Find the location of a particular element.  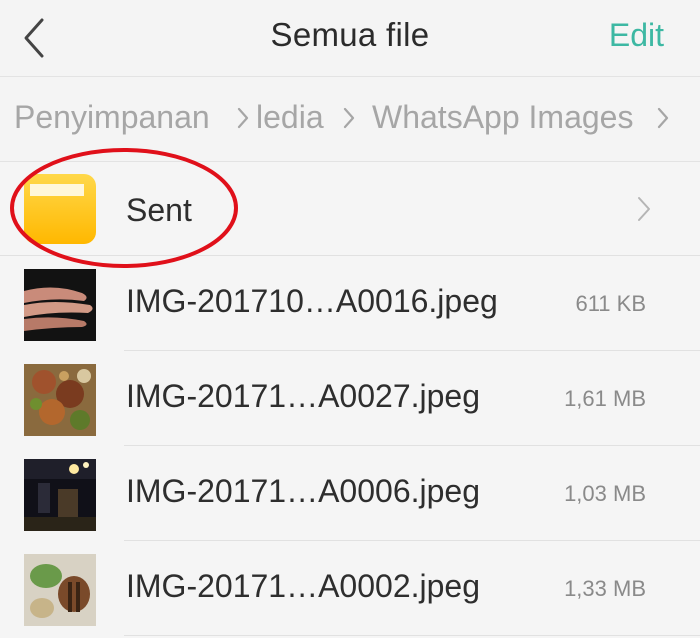

file-size: 1,33 MB is located at coordinates (605, 588).